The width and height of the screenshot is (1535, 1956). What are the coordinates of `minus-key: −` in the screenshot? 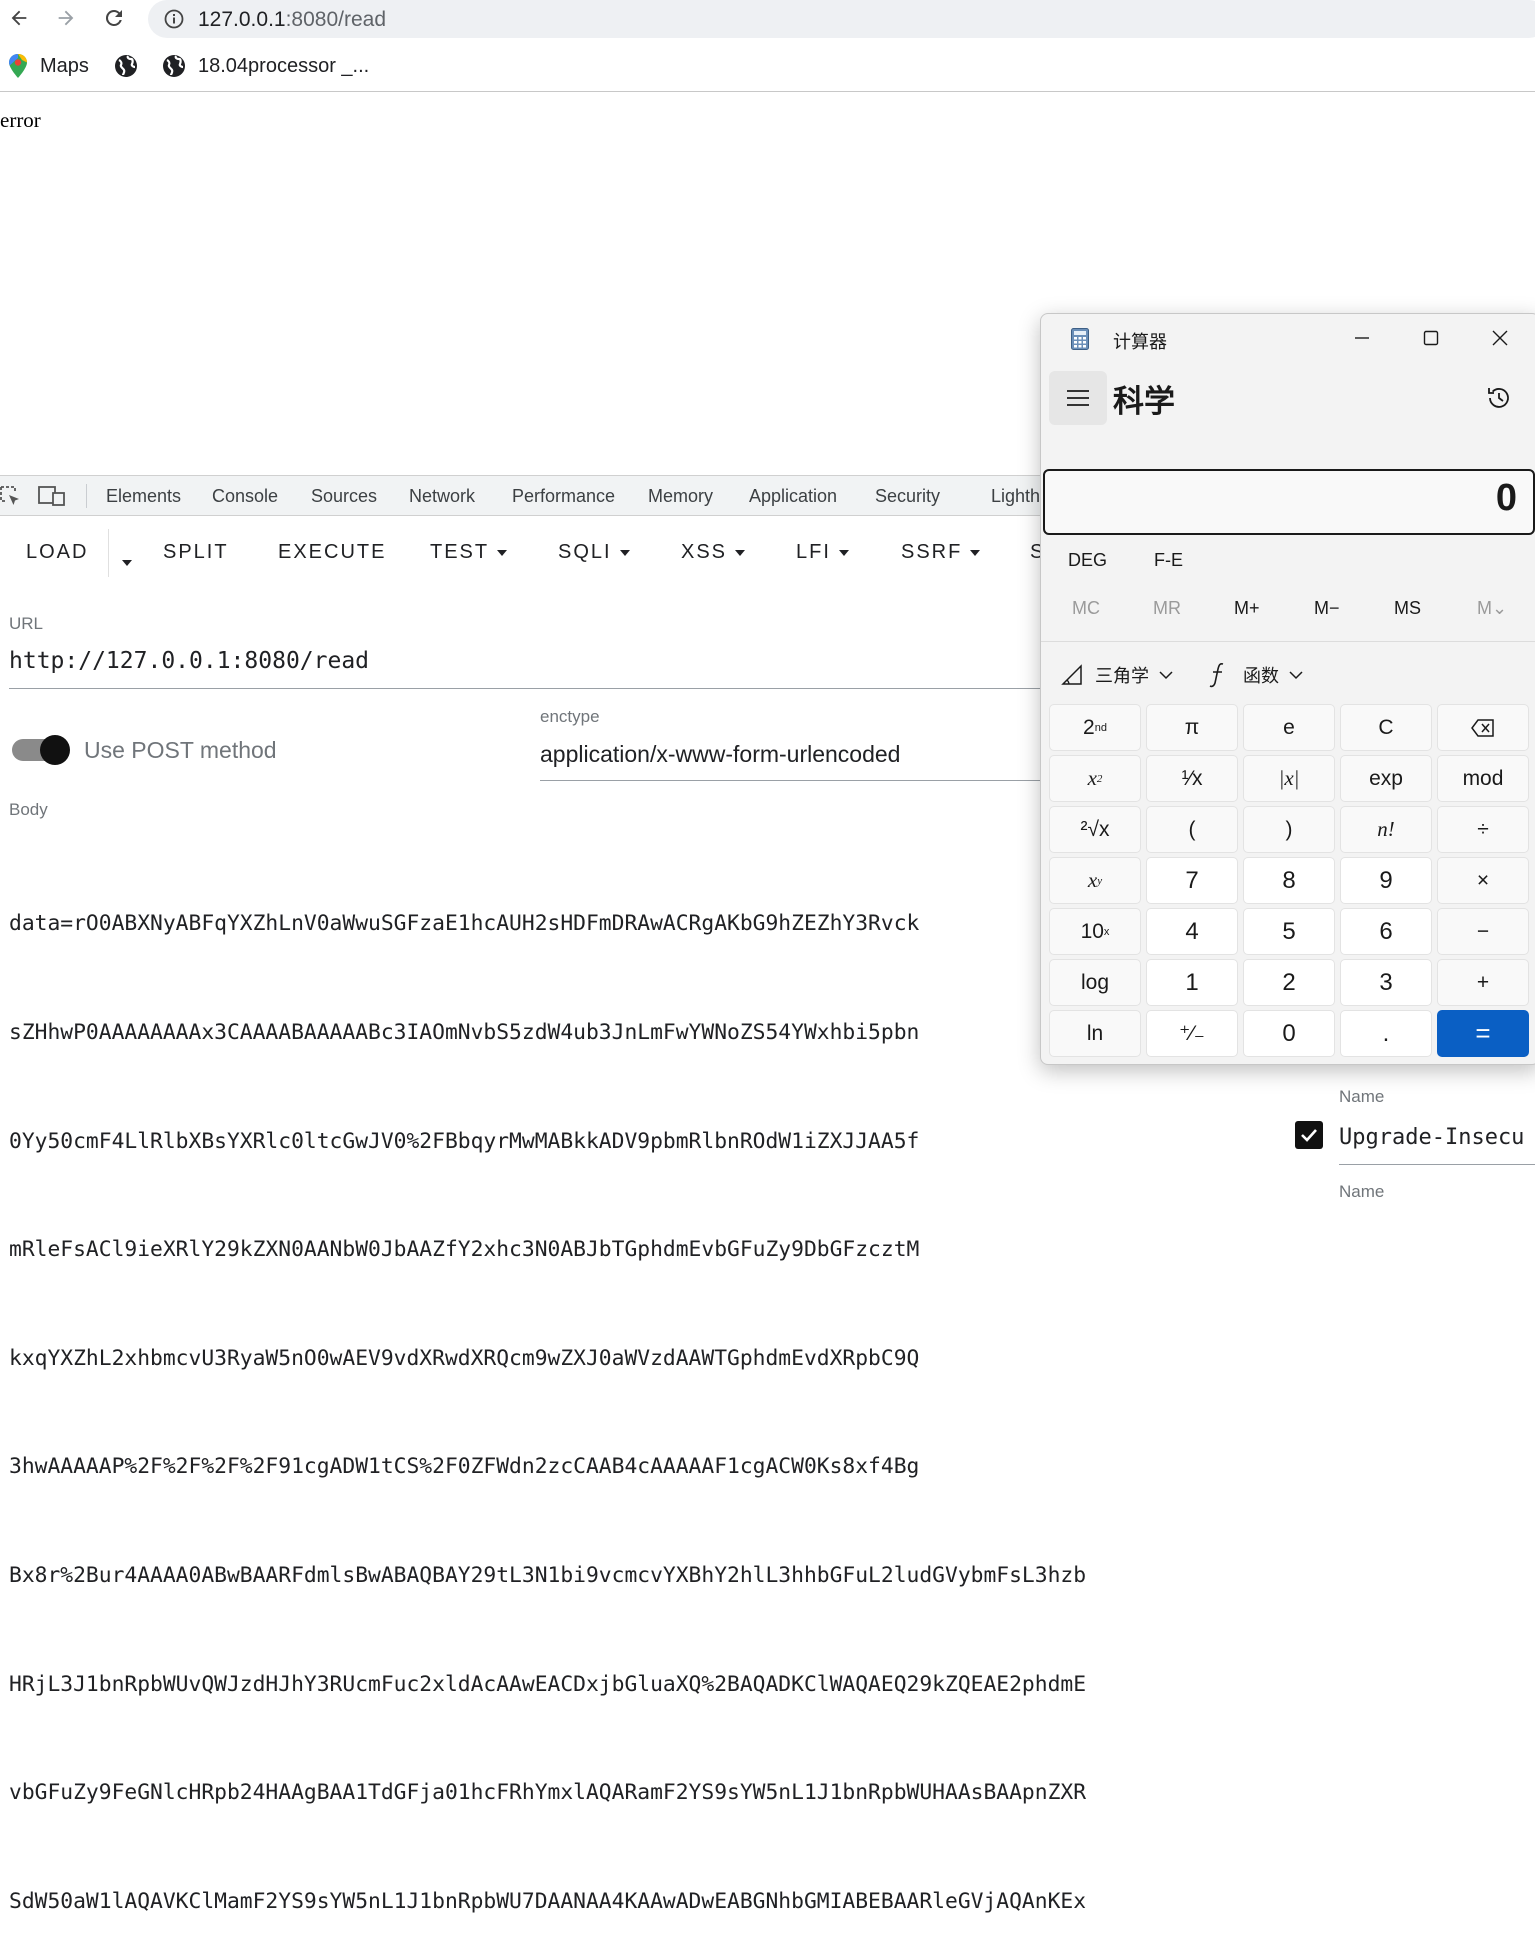 It's located at (1483, 931).